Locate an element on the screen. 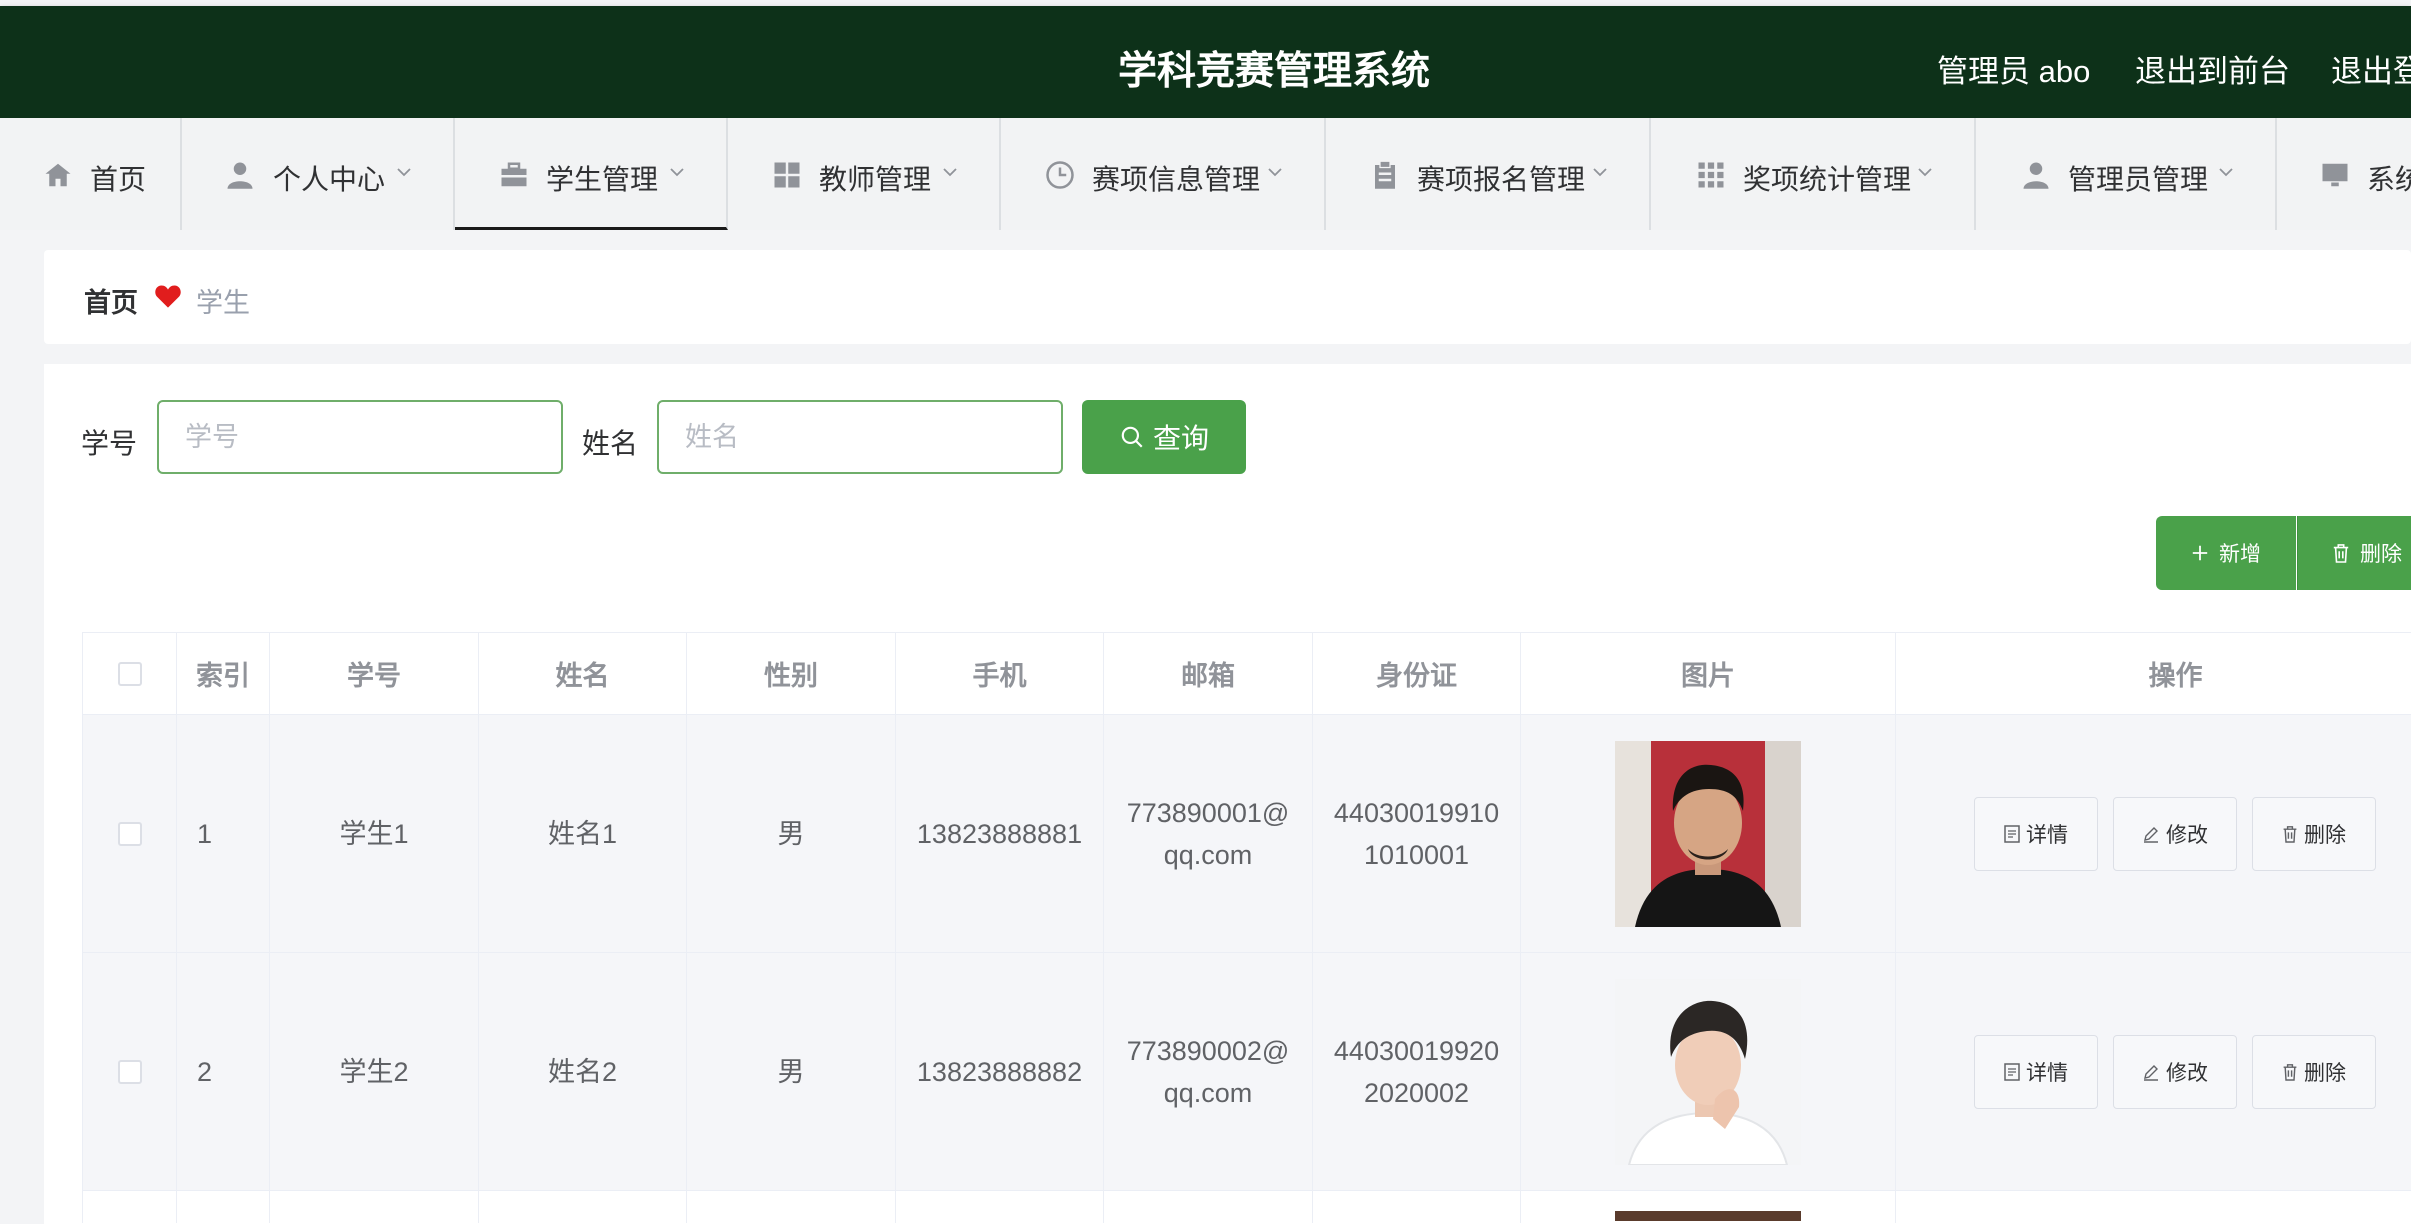  select-all-checkbox is located at coordinates (129, 673).